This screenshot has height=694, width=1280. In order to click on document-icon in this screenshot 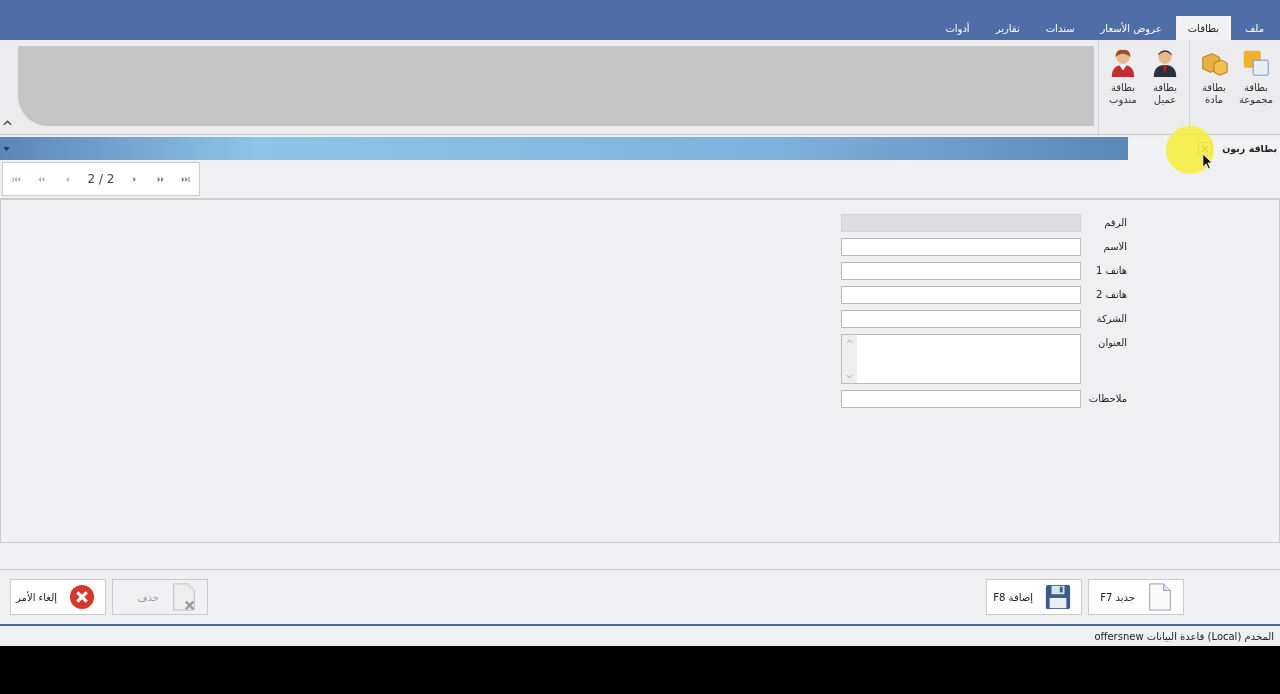, I will do `click(1160, 597)`.